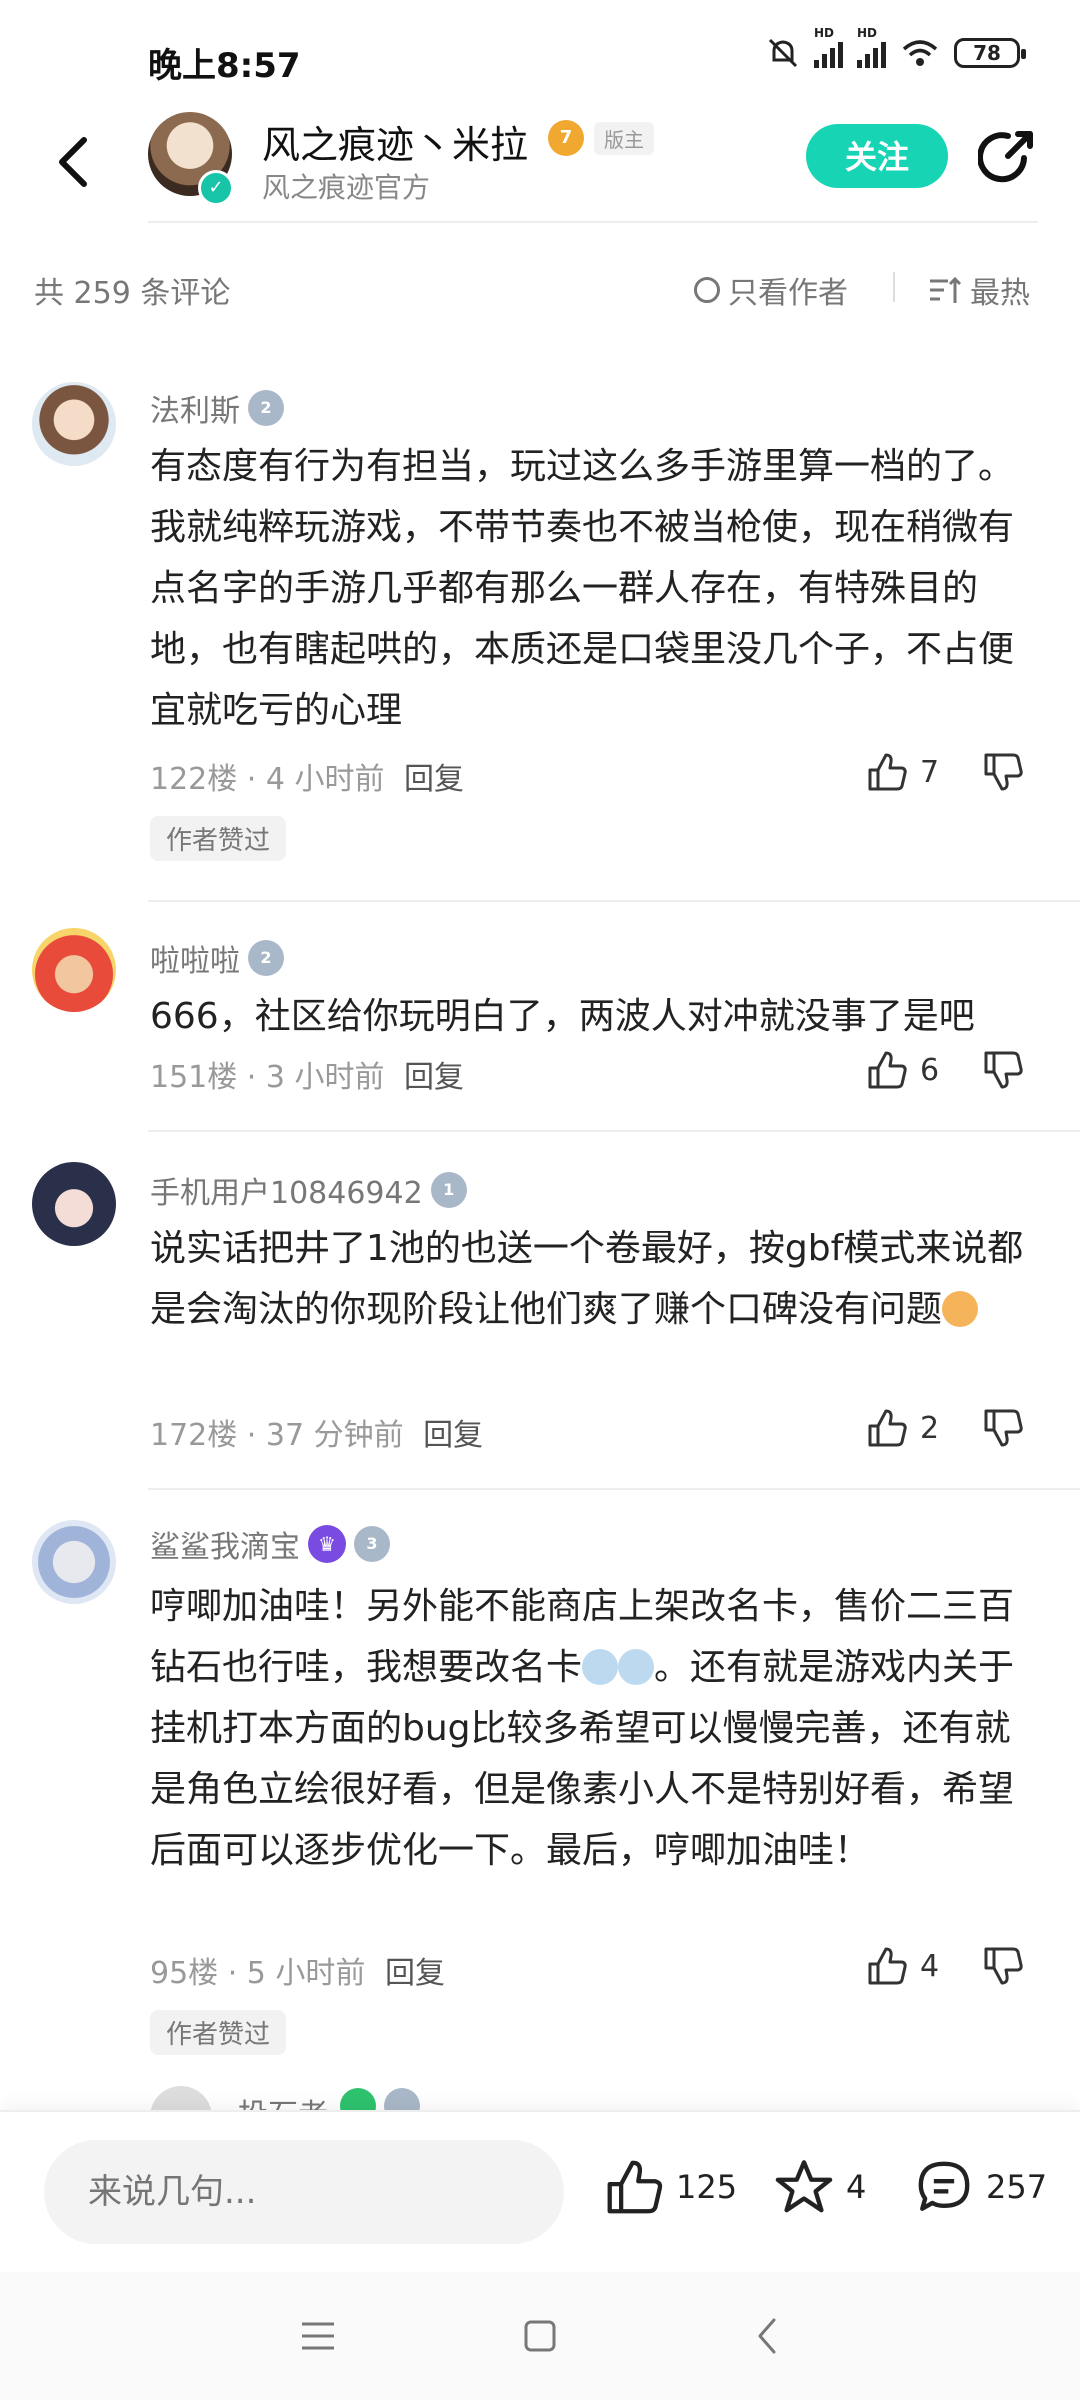 The height and width of the screenshot is (2400, 1080). Describe the element at coordinates (318, 2336) in the screenshot. I see `menu-icon` at that location.